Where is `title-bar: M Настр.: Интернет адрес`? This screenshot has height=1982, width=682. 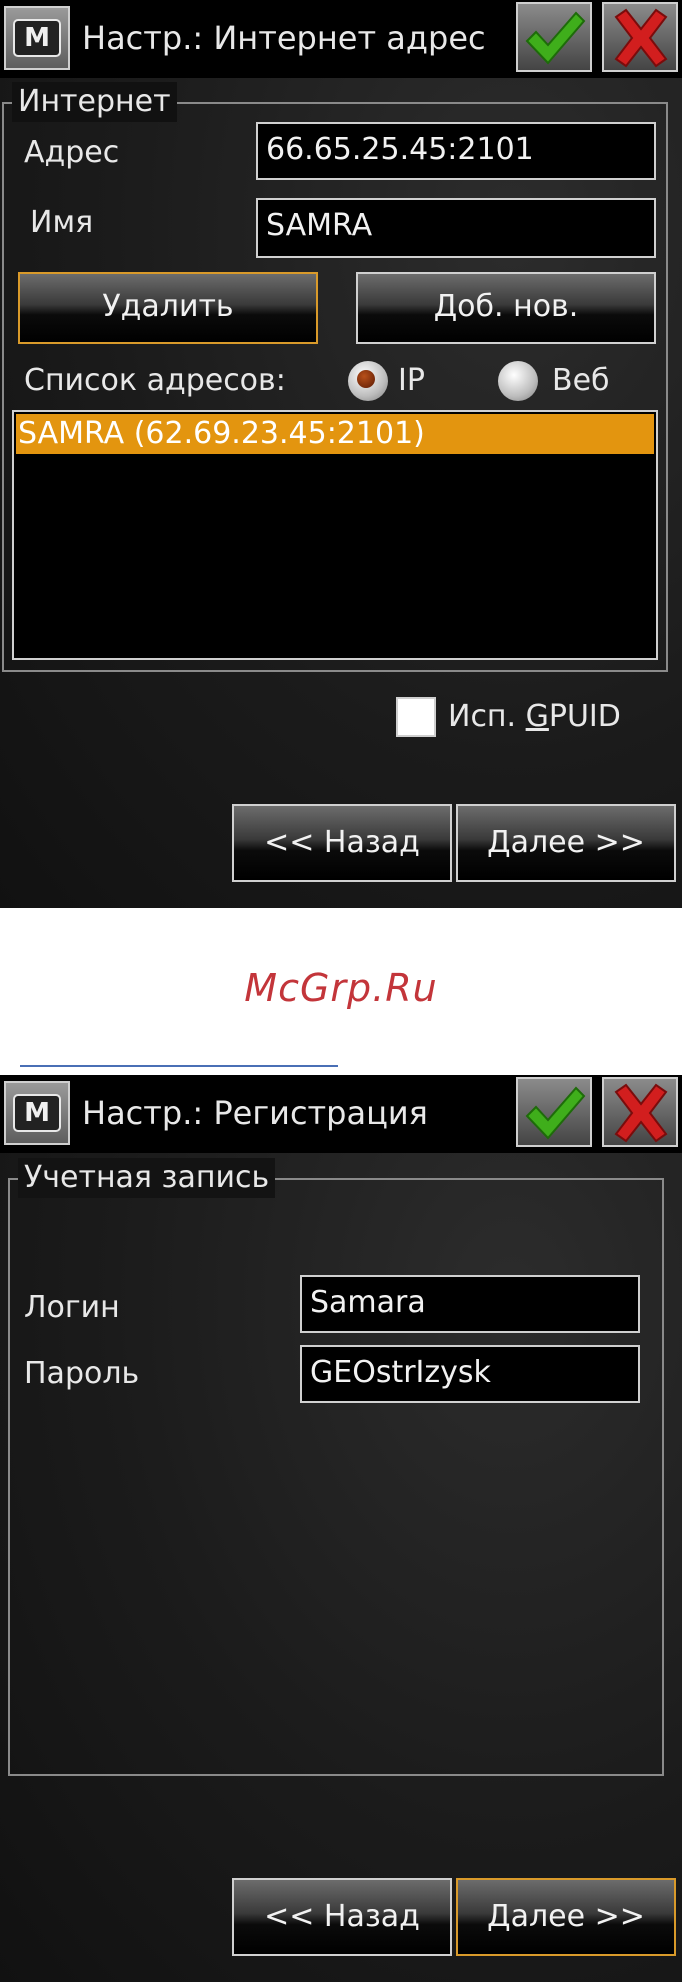
title-bar: M Настр.: Интернет адрес is located at coordinates (341, 39).